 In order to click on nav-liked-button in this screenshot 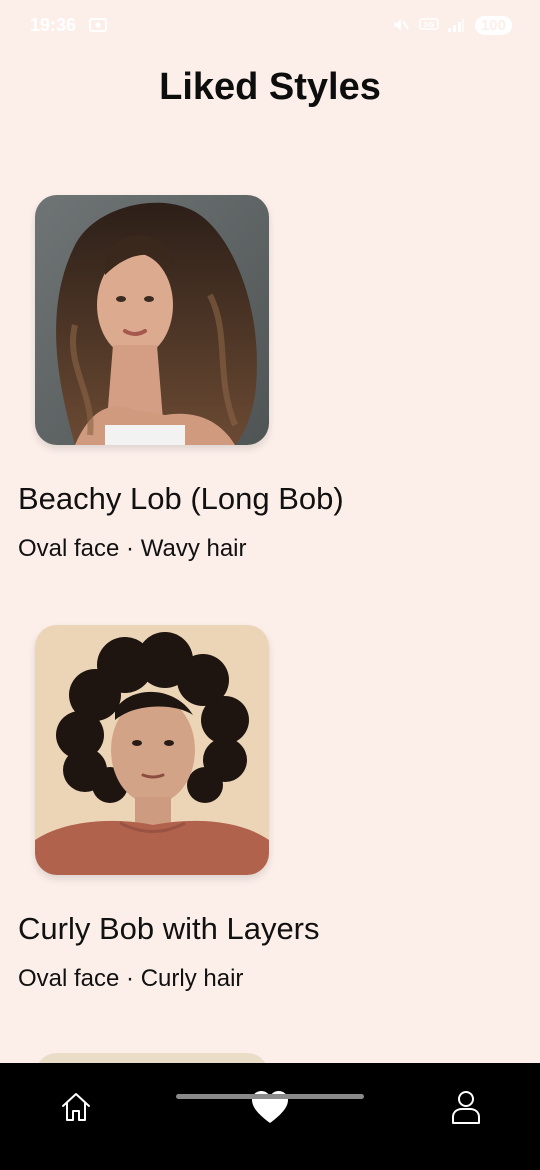, I will do `click(270, 1109)`.